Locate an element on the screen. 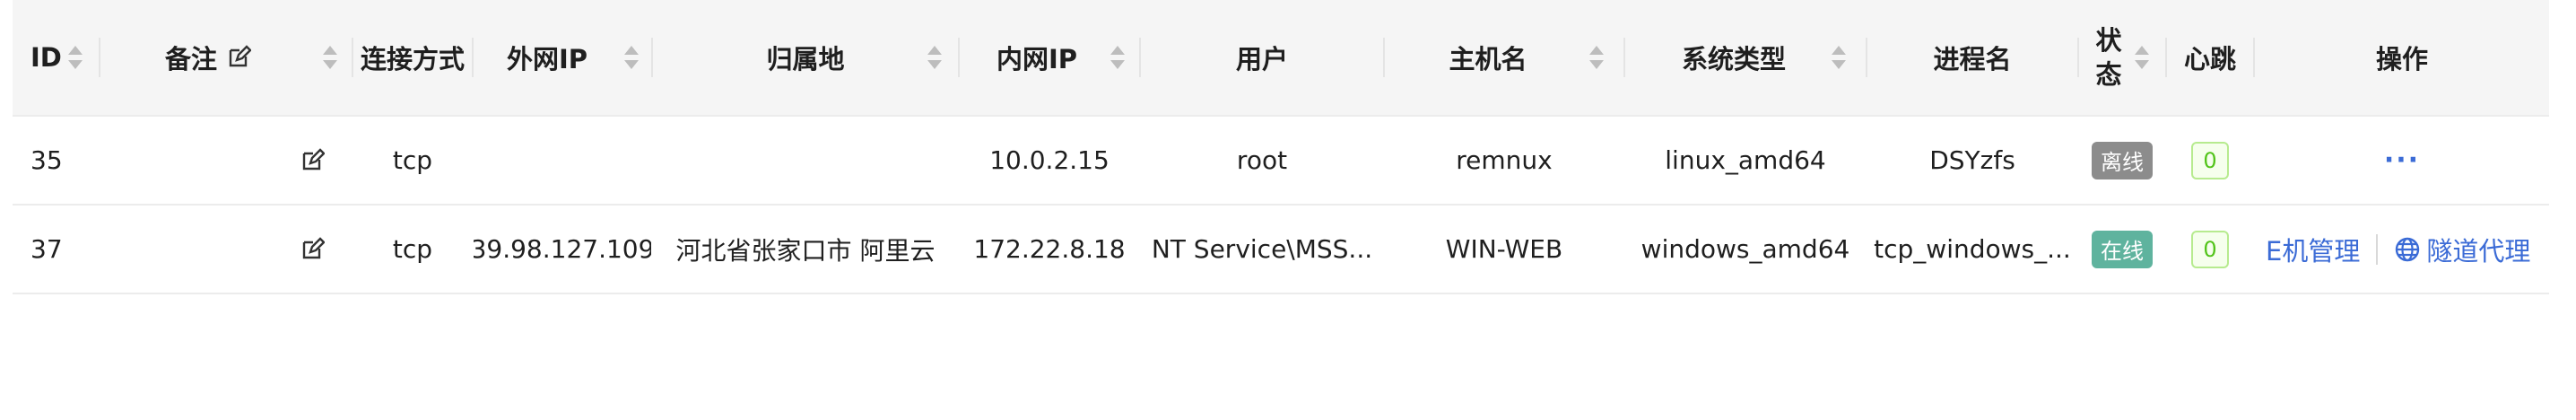 The width and height of the screenshot is (2576, 420). column-os-label: 系统类型 is located at coordinates (1733, 59).